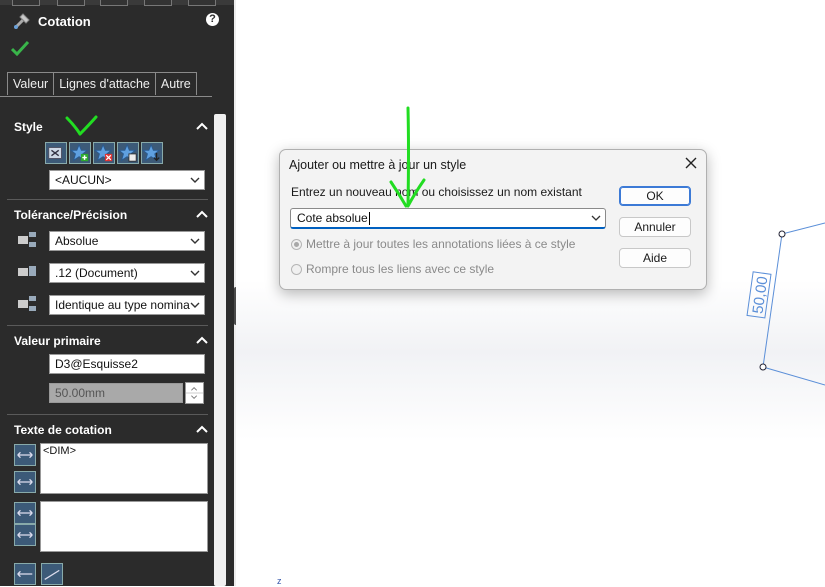 The image size is (825, 587). Describe the element at coordinates (378, 165) in the screenshot. I see `dialog-title: Ajouter ou mettre à jour un style` at that location.